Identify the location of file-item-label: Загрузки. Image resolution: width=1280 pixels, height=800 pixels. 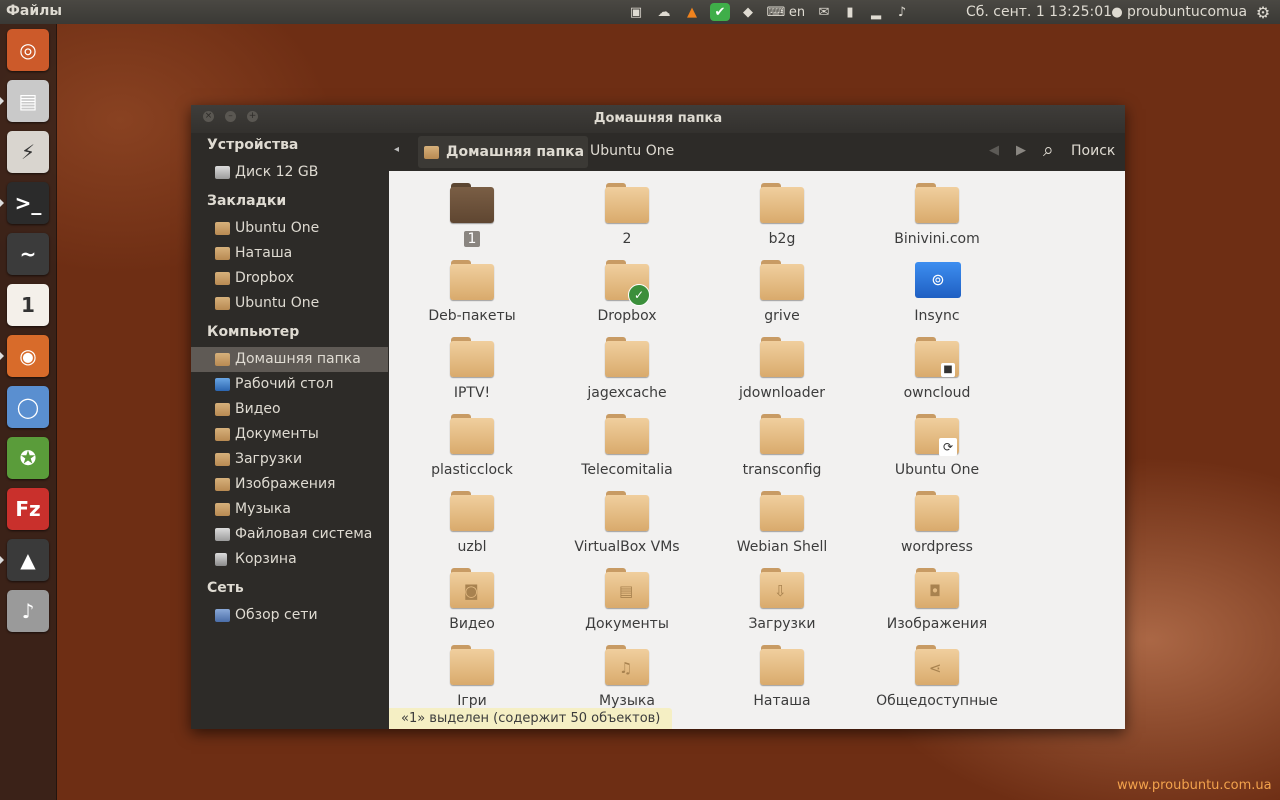
(782, 624).